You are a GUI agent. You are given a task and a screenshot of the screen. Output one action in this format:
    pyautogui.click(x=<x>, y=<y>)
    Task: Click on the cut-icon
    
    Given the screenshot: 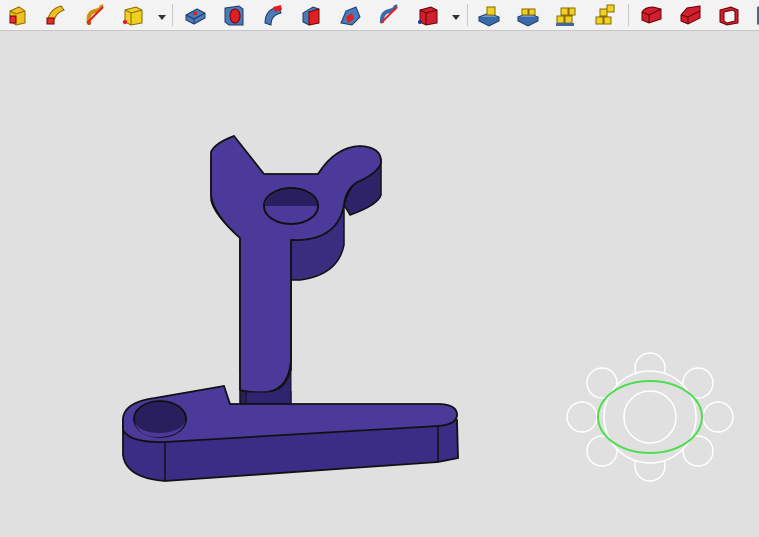 What is the action you would take?
    pyautogui.click(x=489, y=15)
    